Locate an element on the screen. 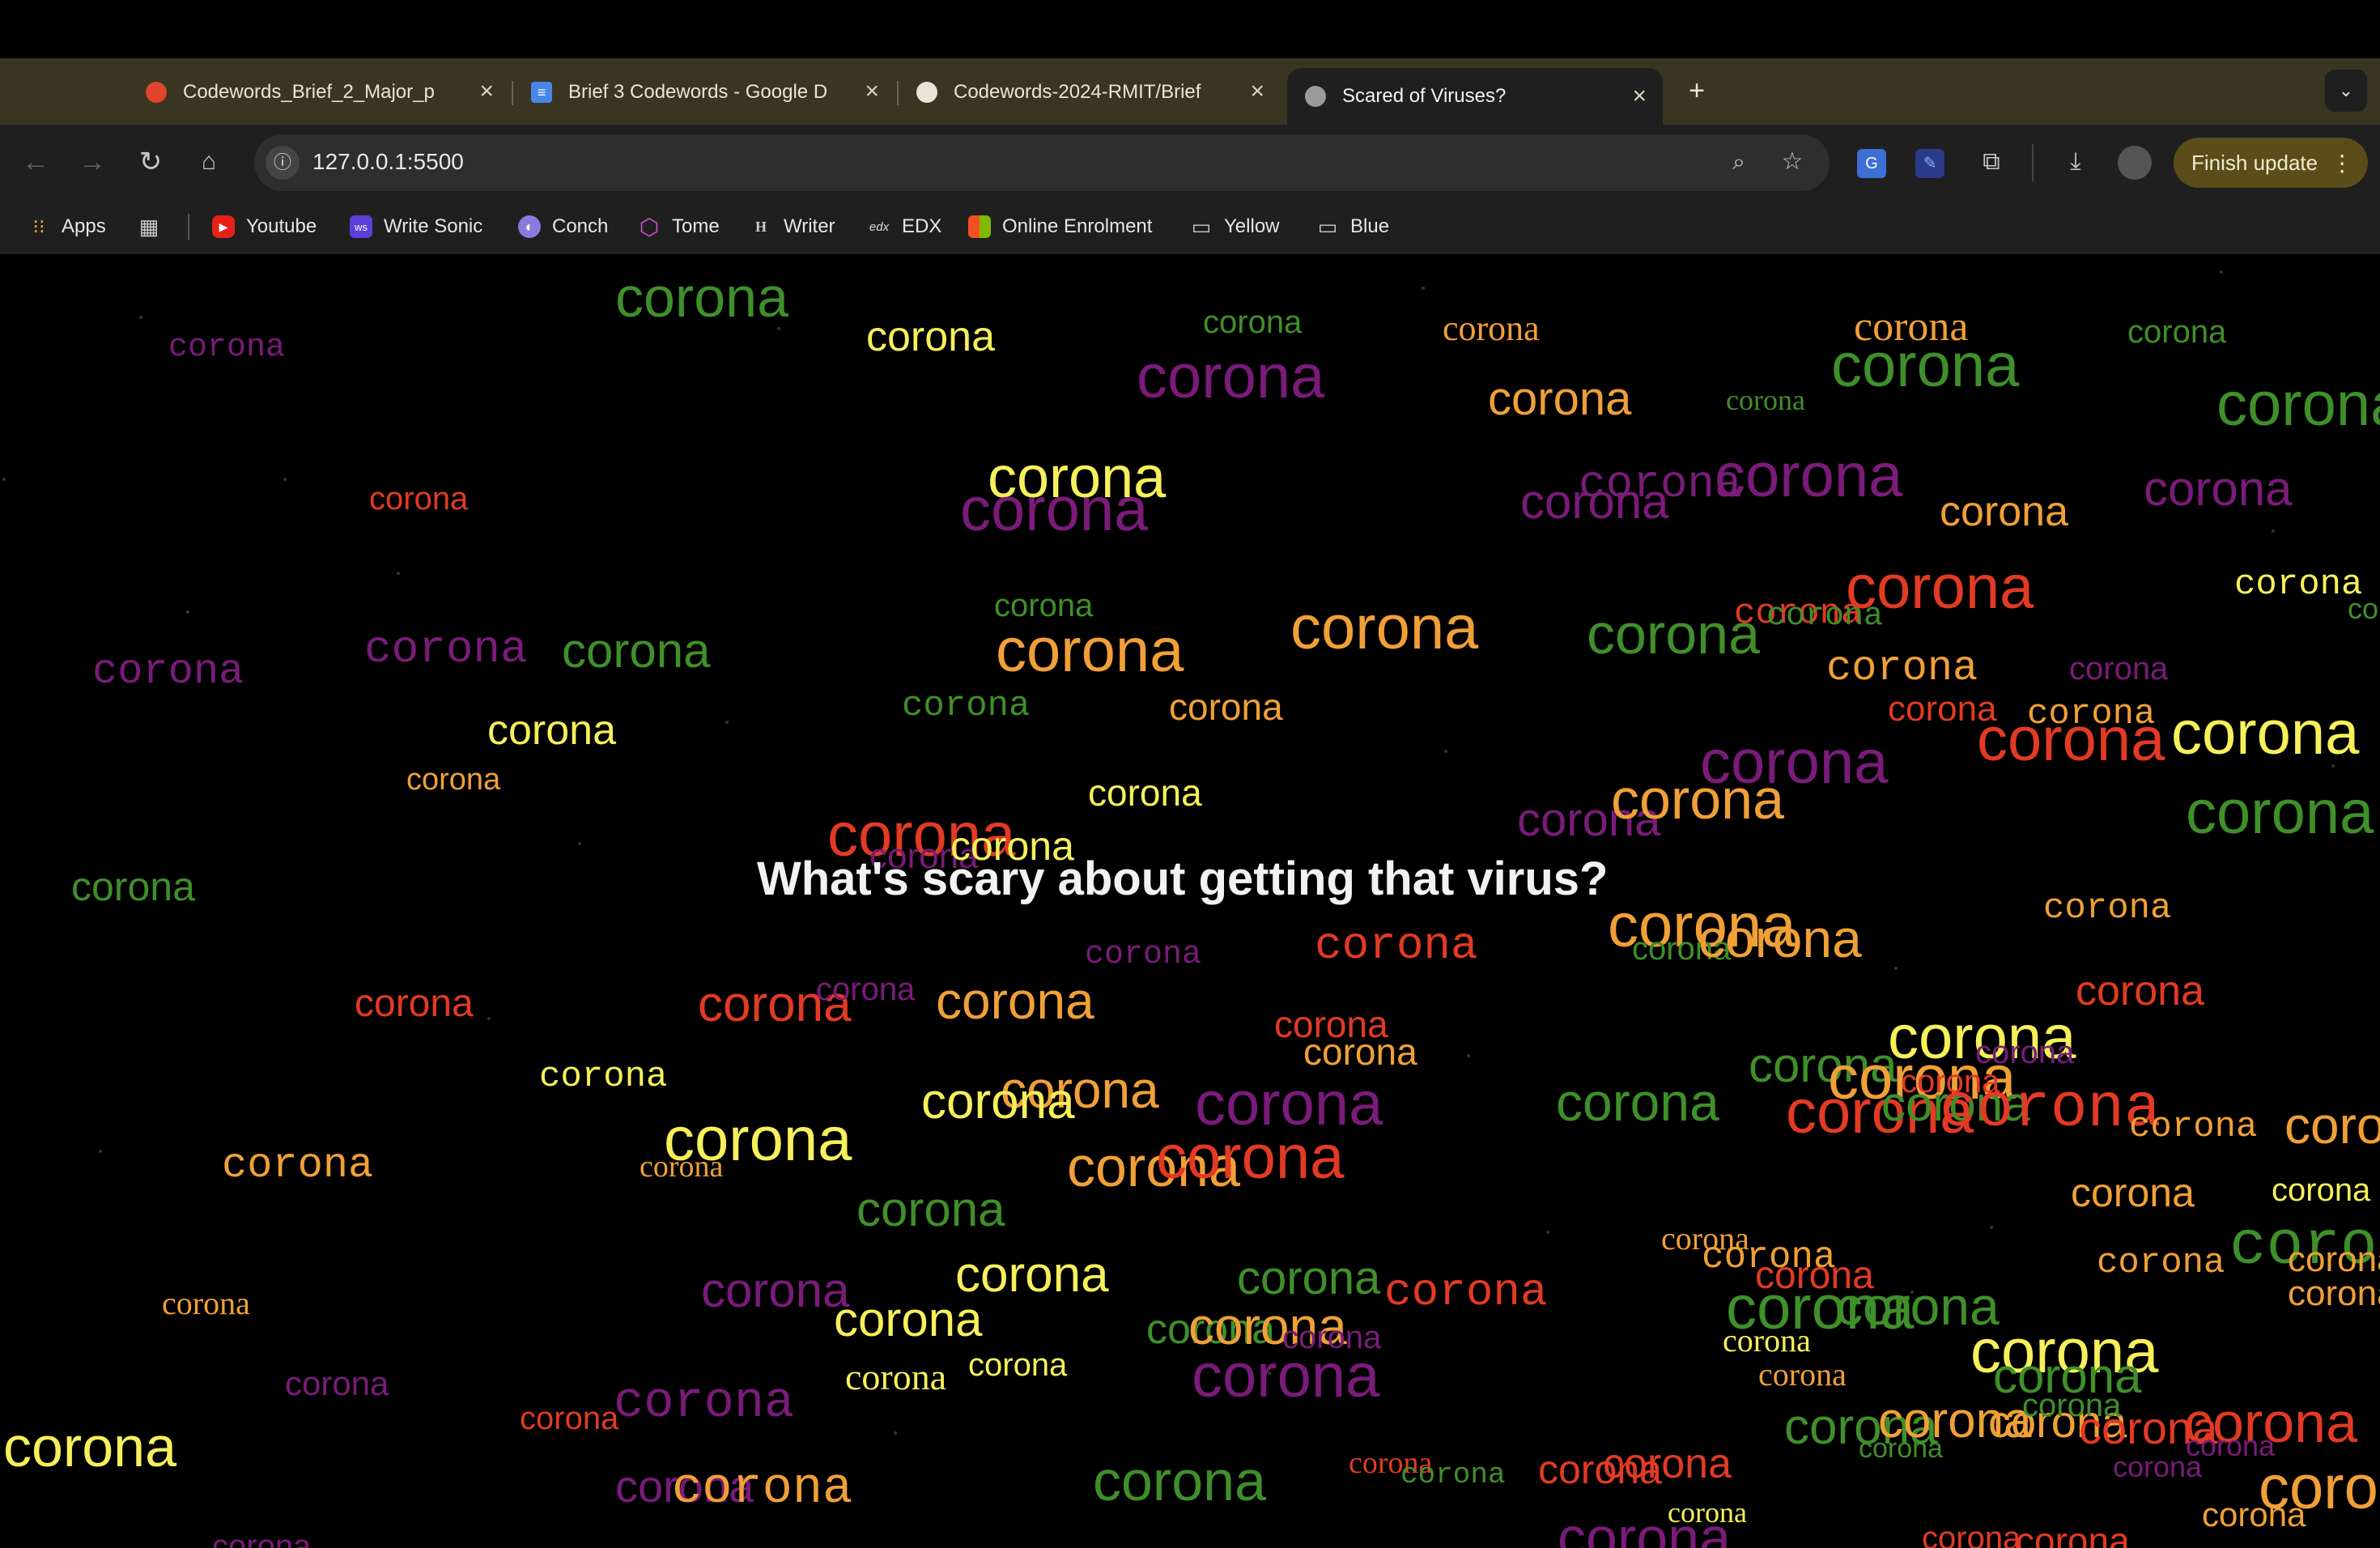 This screenshot has height=1548, width=2380. bookmark-label: Apps is located at coordinates (84, 226).